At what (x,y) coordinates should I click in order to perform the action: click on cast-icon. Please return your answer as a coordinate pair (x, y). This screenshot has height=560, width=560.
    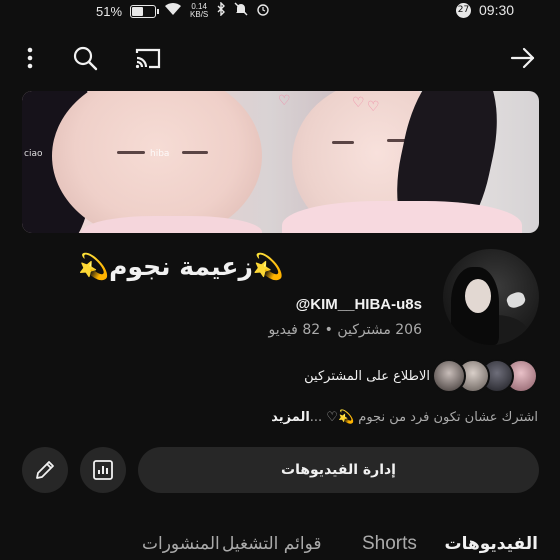
    Looking at the image, I should click on (148, 58).